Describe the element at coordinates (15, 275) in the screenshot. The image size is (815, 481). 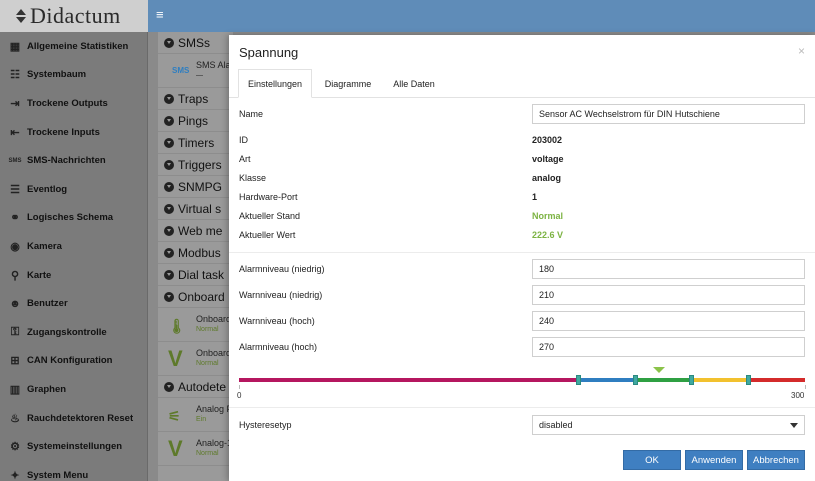
I see `map-pin-icon: ⚲` at that location.